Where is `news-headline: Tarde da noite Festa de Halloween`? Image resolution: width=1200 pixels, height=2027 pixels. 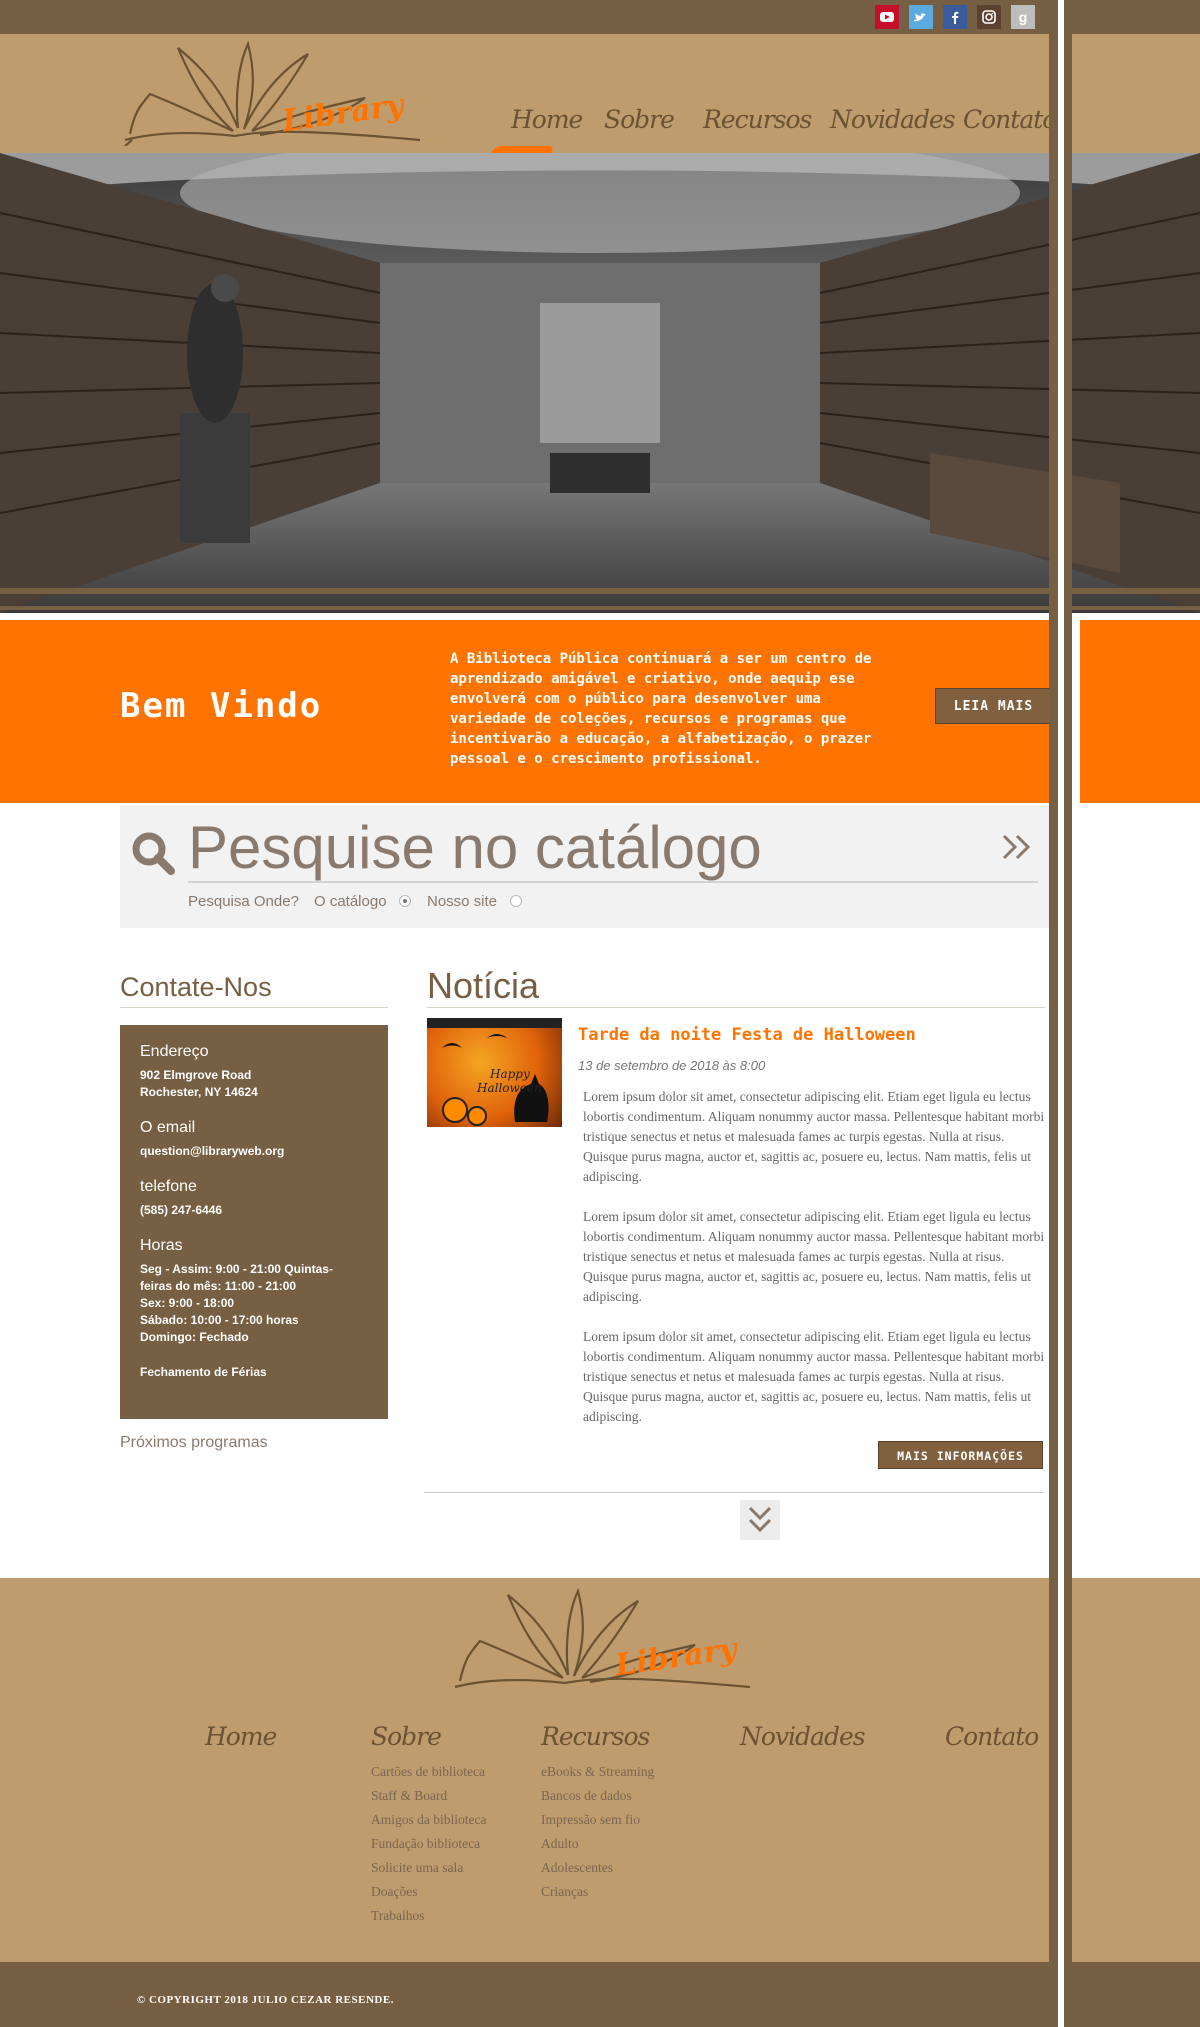
news-headline: Tarde da noite Festa de Halloween is located at coordinates (747, 1035).